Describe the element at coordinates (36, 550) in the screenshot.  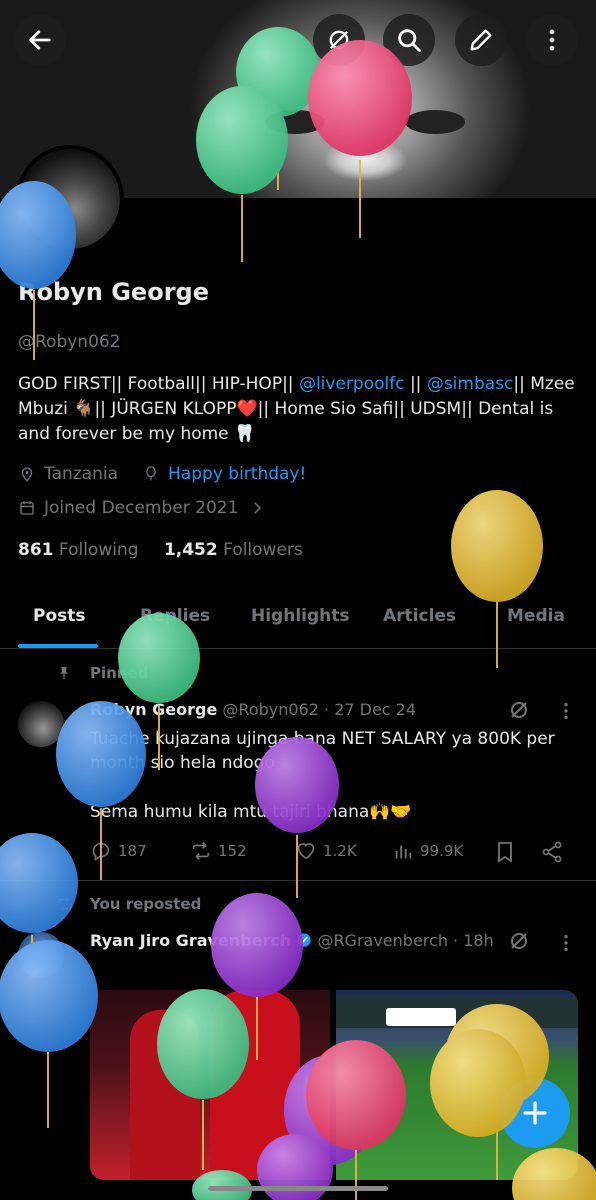
I see `following-count: 861` at that location.